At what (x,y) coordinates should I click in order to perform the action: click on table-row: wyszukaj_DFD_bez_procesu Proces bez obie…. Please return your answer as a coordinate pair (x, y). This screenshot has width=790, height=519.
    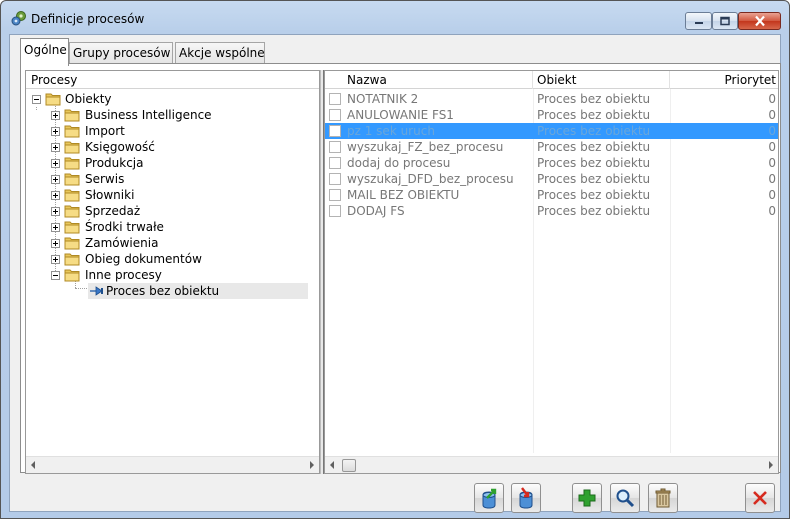
    Looking at the image, I should click on (551, 179).